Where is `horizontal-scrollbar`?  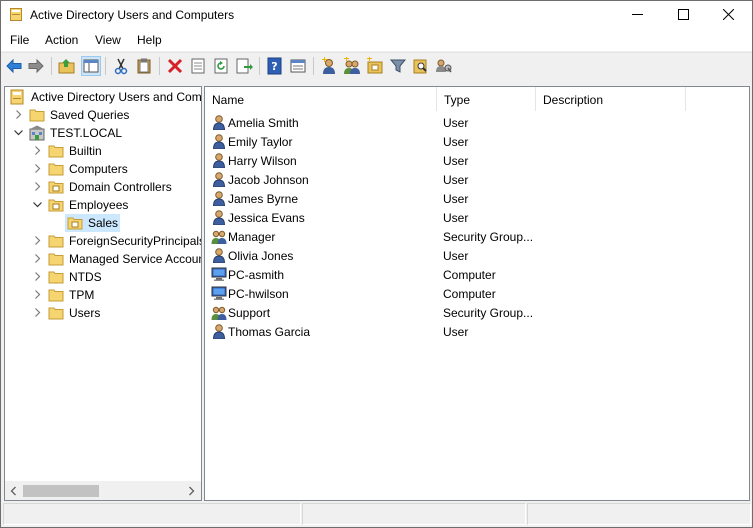 horizontal-scrollbar is located at coordinates (103, 490).